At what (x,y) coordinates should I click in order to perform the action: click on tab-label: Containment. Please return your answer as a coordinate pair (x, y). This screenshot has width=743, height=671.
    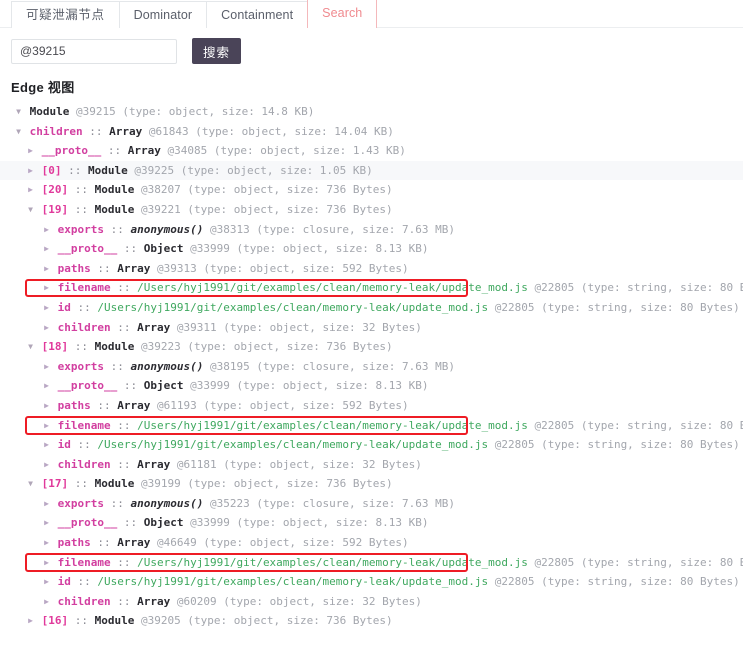
    Looking at the image, I should click on (257, 15).